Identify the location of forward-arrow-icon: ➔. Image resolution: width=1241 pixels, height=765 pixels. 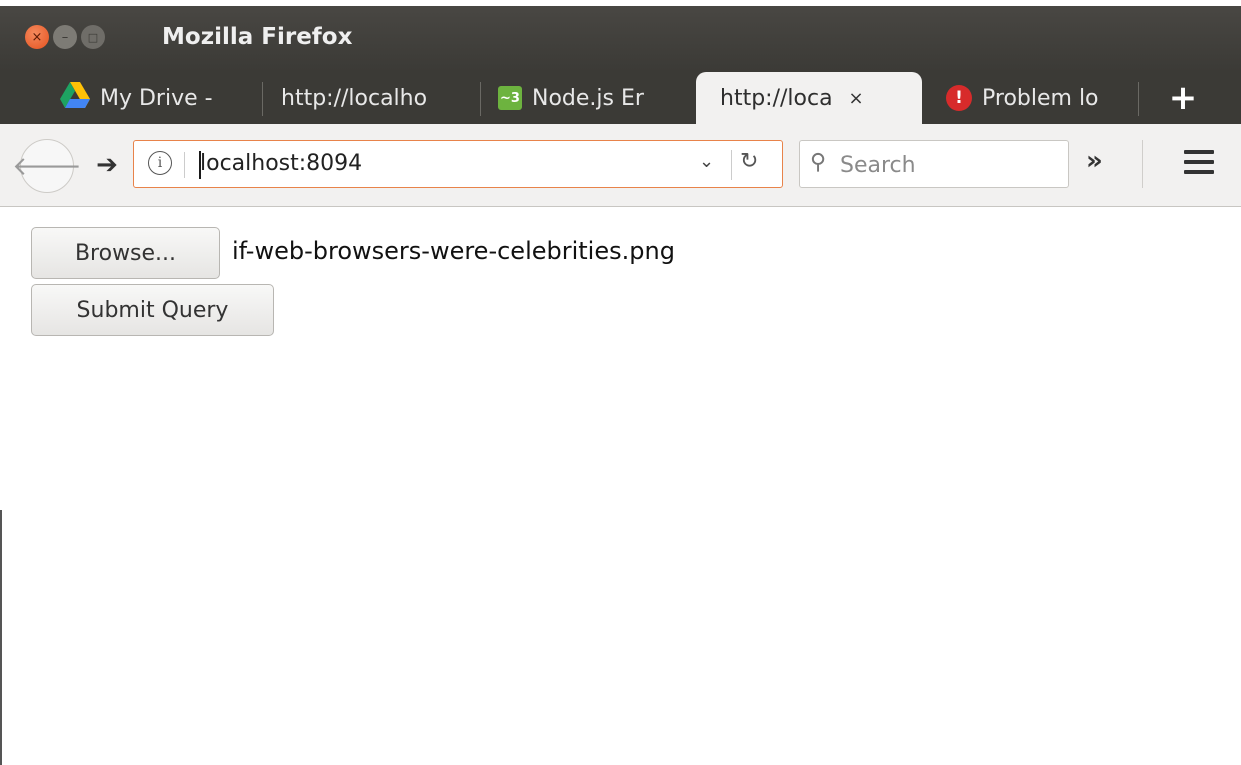
(107, 165).